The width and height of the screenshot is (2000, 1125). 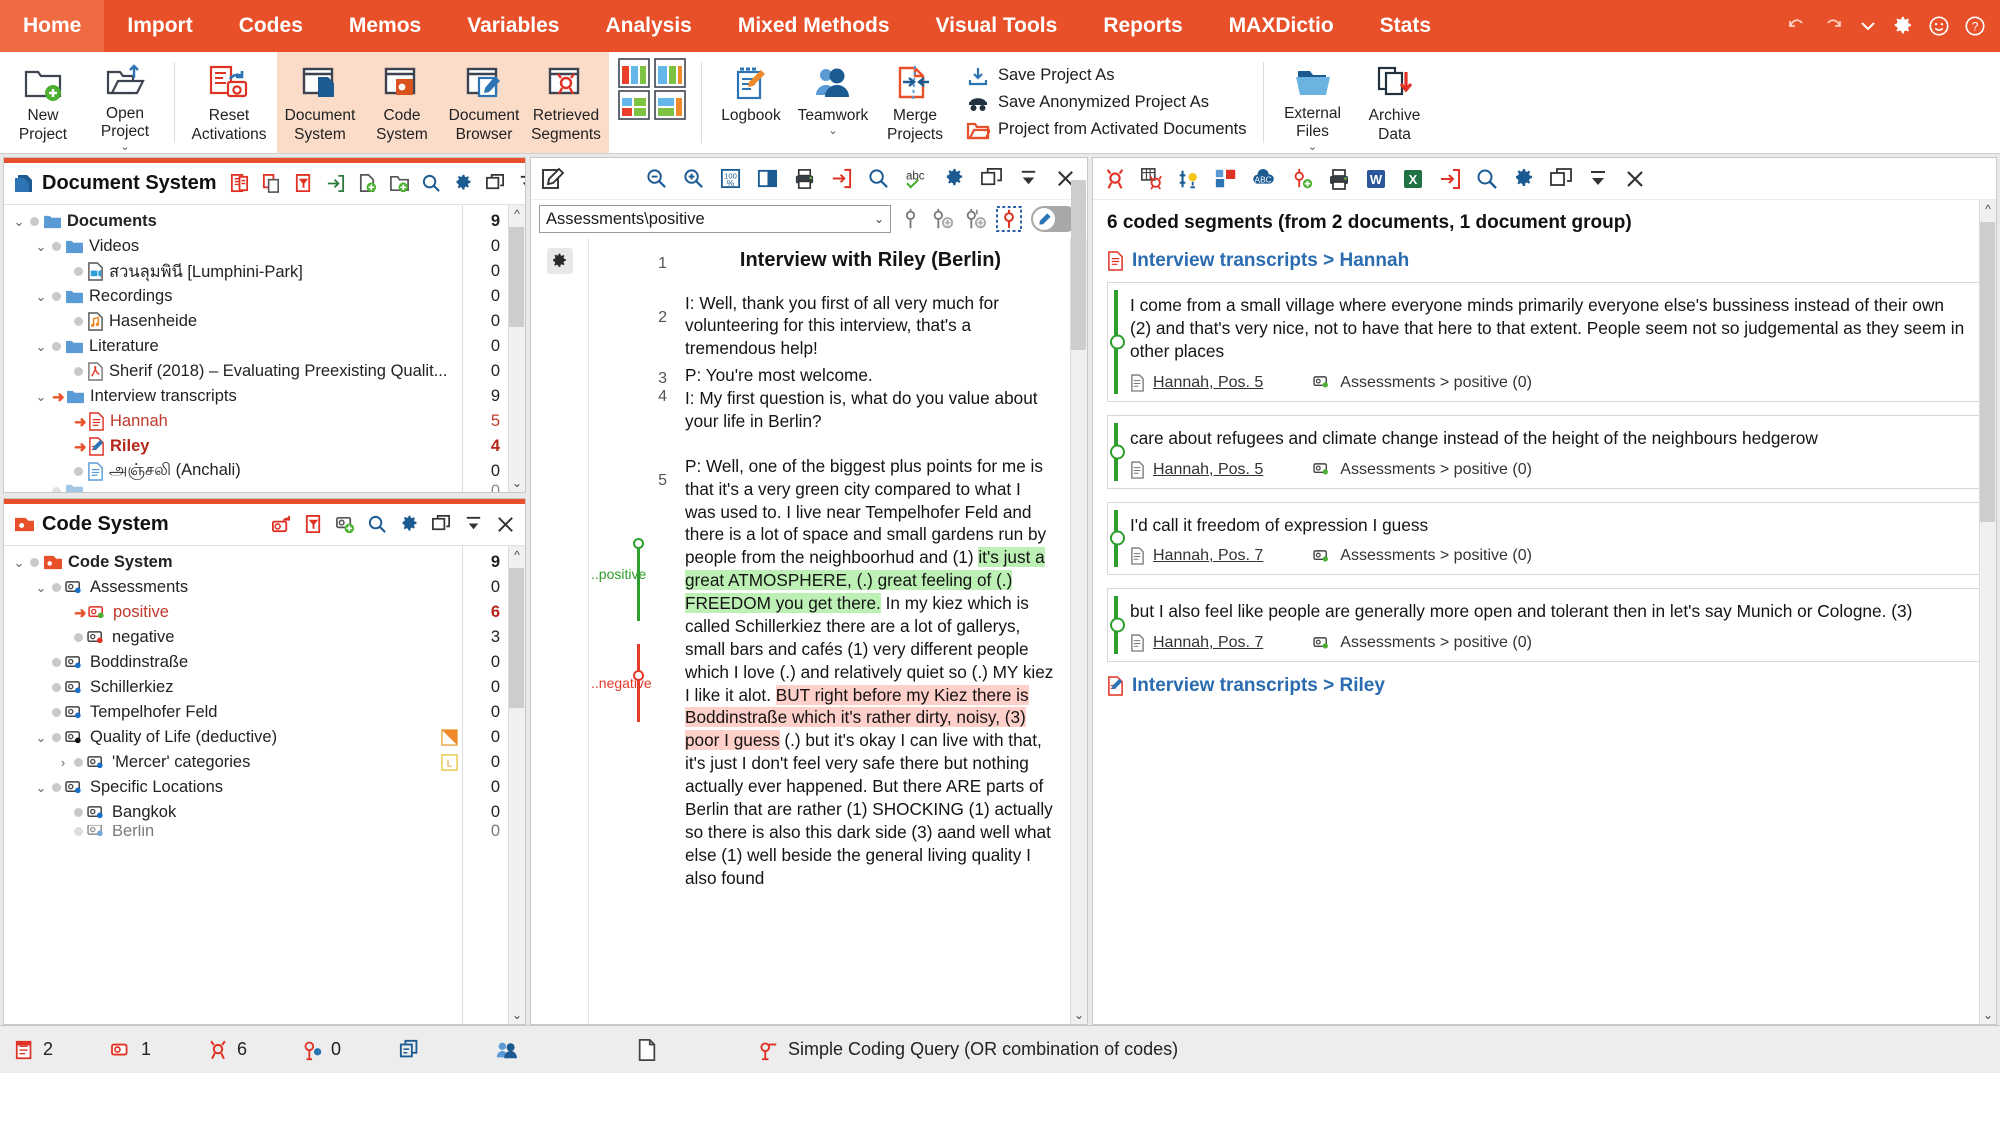 What do you see at coordinates (313, 524) in the screenshot?
I see `filter-codes-icon` at bounding box center [313, 524].